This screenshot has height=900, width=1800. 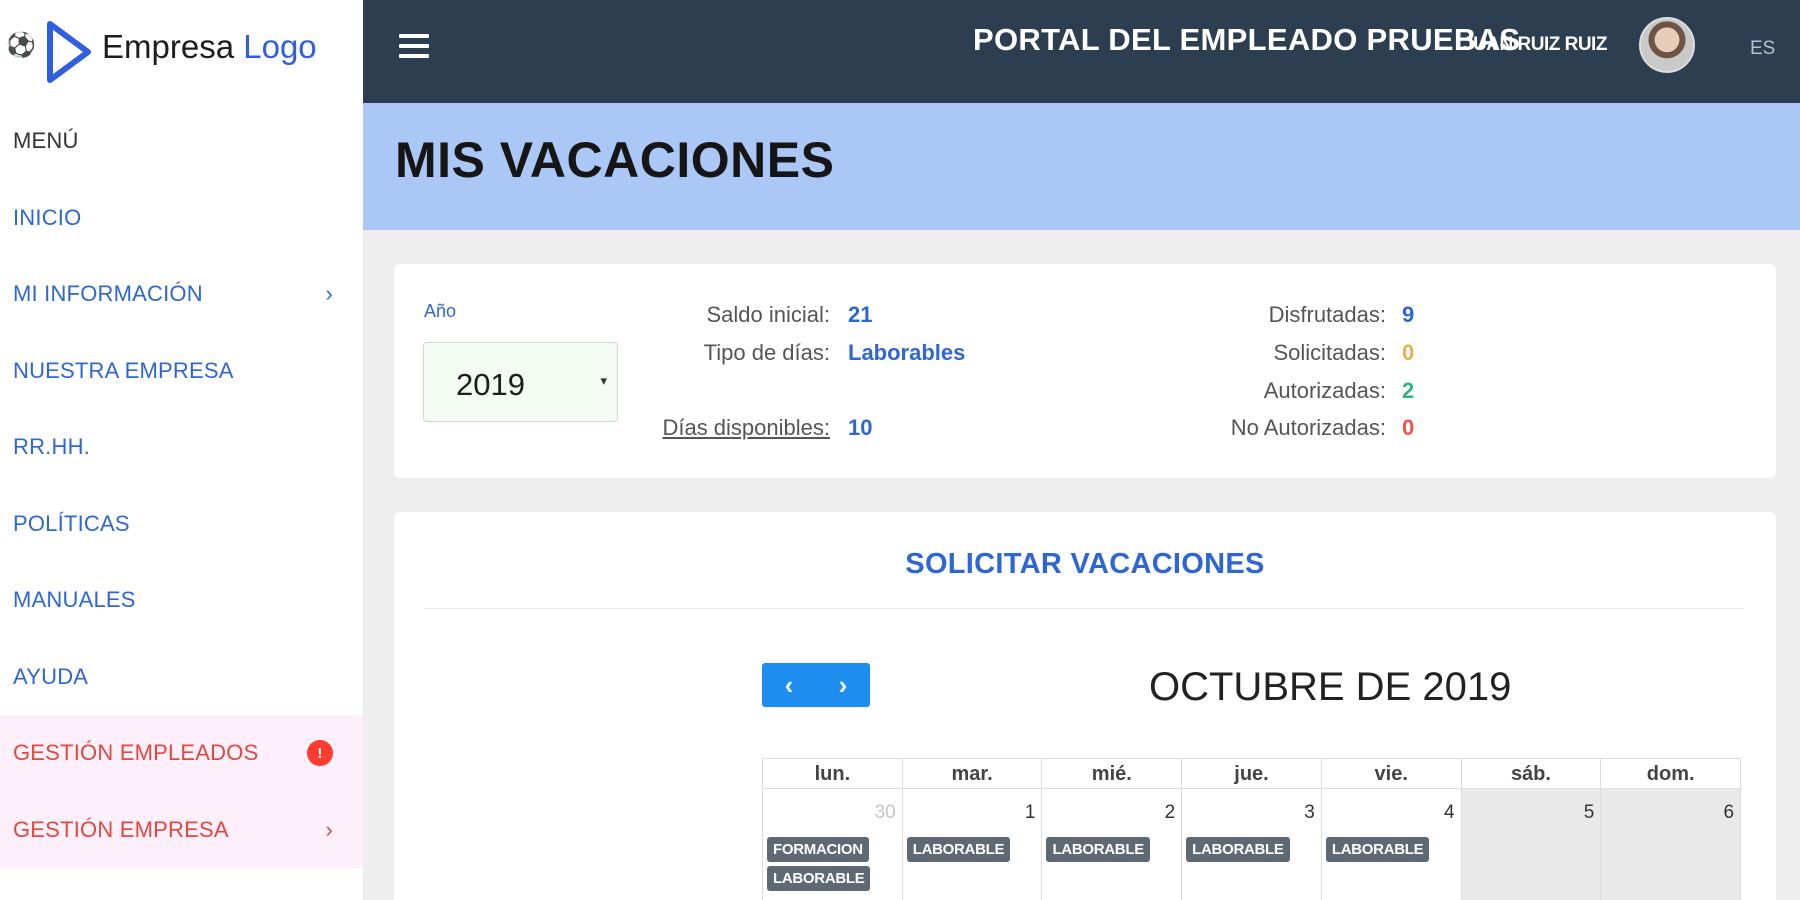 I want to click on sidebar-item-nuestra-empresa: NUESTRA EMPRESA, so click(x=181, y=371).